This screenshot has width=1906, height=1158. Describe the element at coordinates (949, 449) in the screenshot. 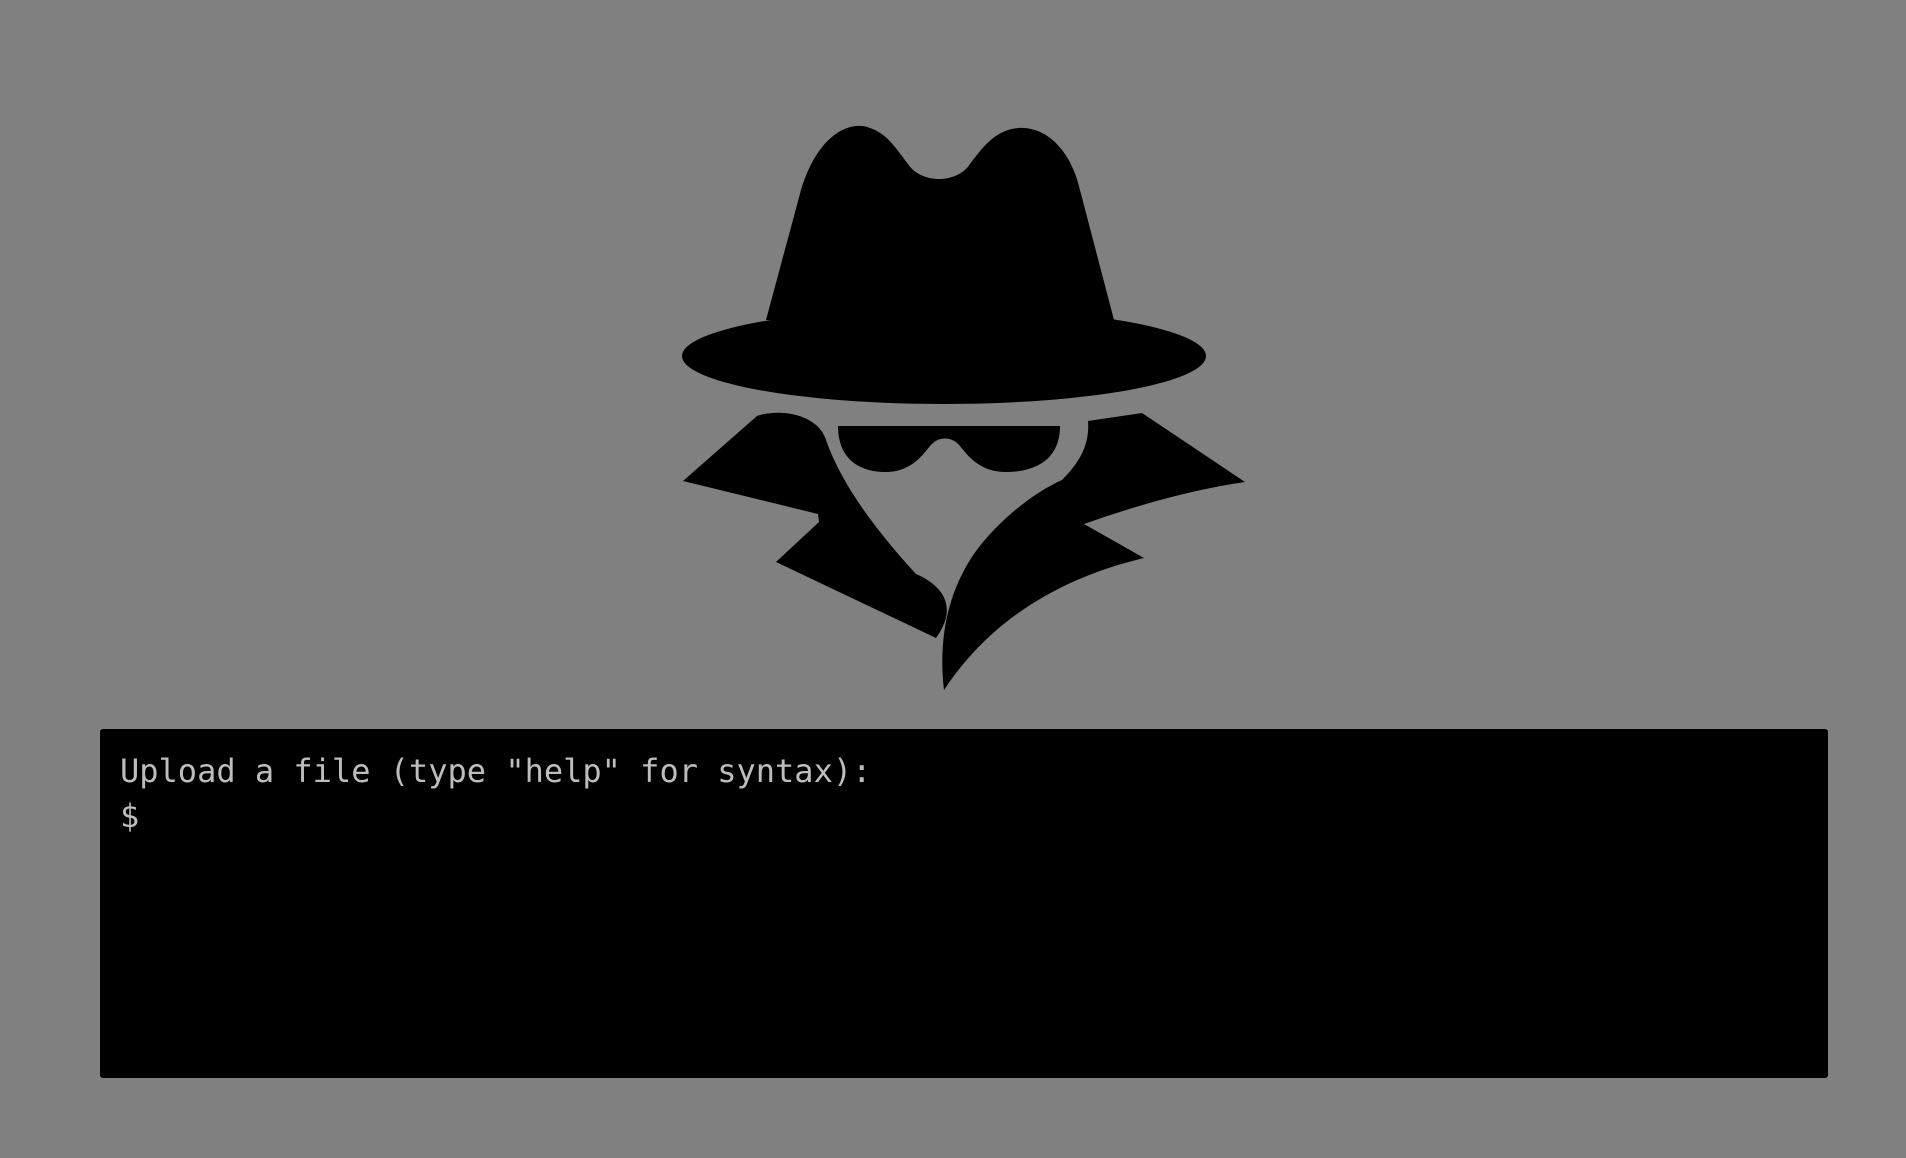

I see `glasses` at that location.